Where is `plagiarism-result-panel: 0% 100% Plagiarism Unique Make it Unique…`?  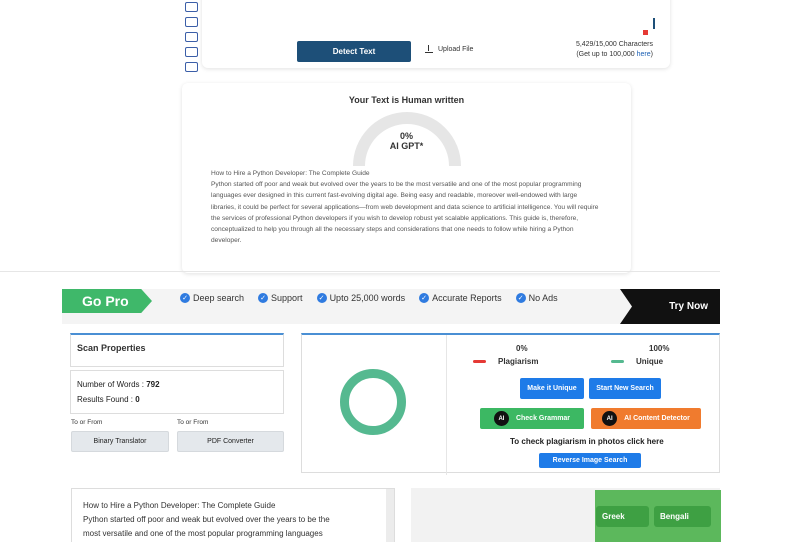 plagiarism-result-panel: 0% 100% Plagiarism Unique Make it Unique… is located at coordinates (510, 404).